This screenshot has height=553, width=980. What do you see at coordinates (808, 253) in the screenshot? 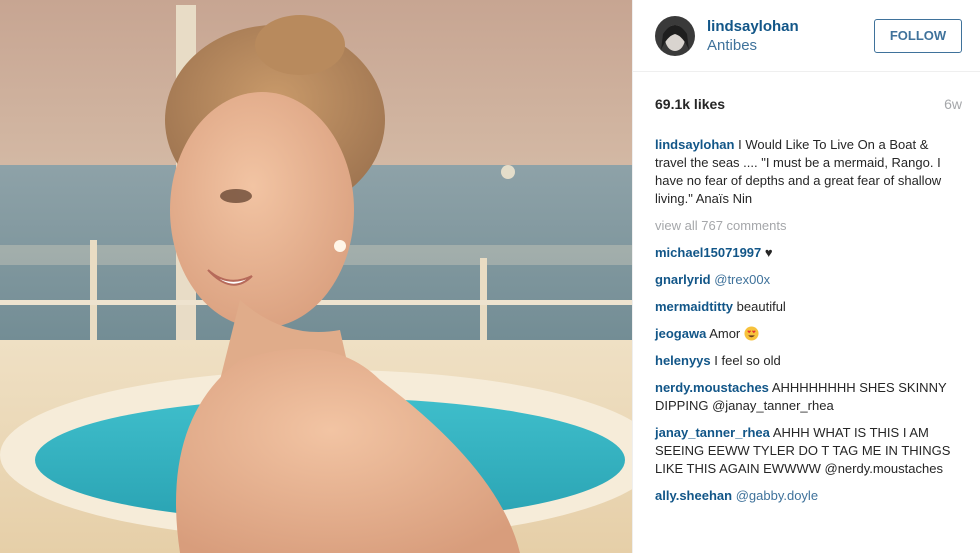
I see `comment: michael15071997 ♥` at bounding box center [808, 253].